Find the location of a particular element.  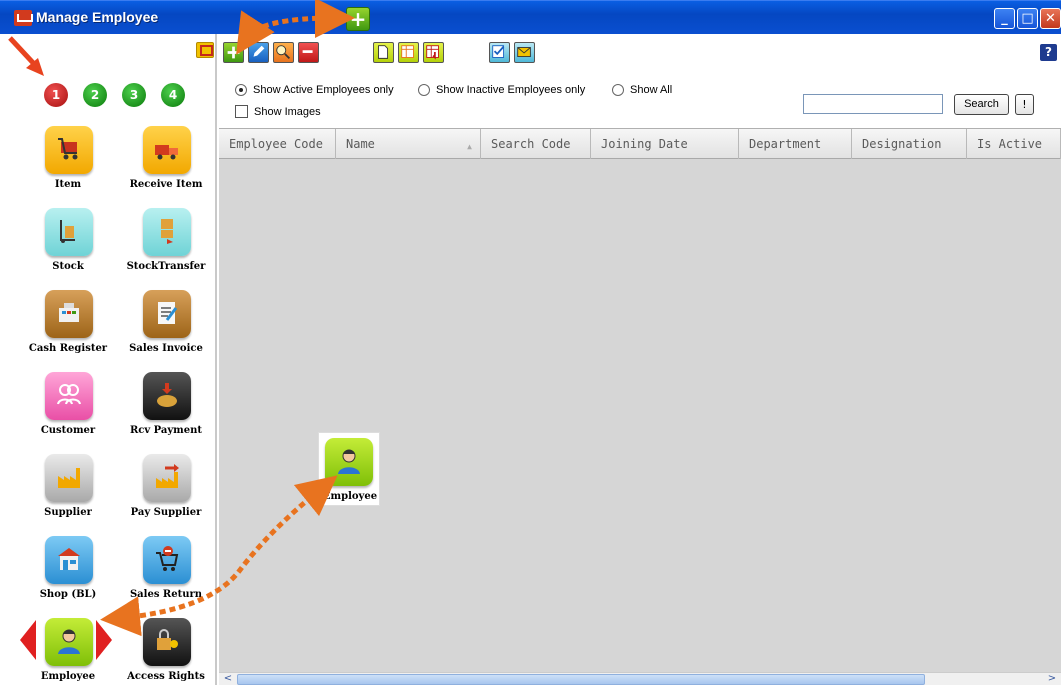

export-table-icon is located at coordinates (433, 52).